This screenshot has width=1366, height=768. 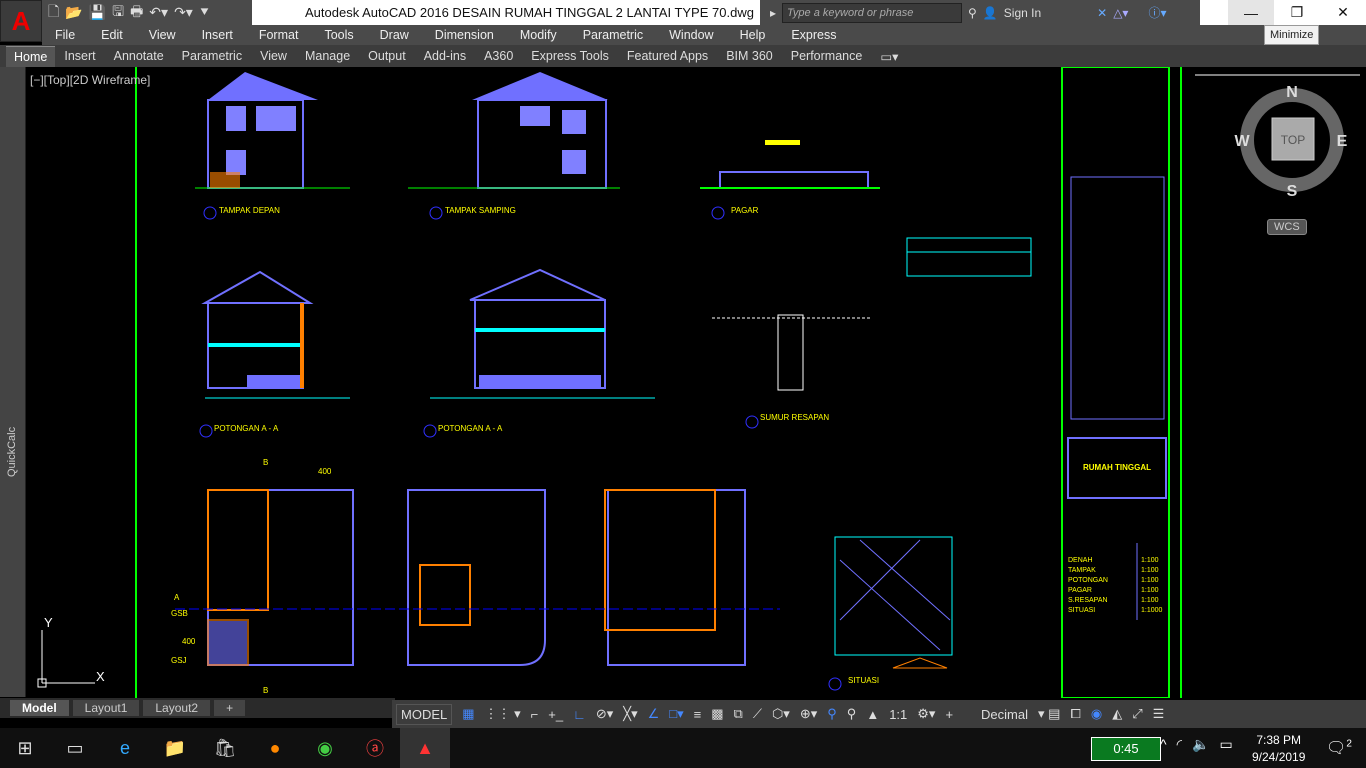 What do you see at coordinates (394, 35) in the screenshot?
I see `menu-draw: Draw` at bounding box center [394, 35].